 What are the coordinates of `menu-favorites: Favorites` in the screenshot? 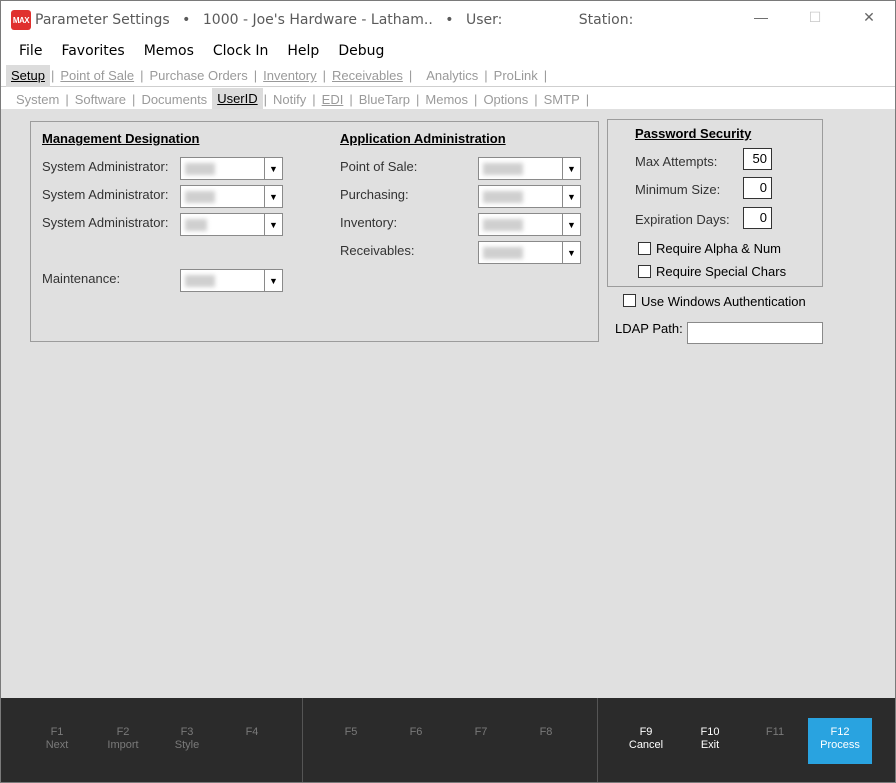 It's located at (92, 51).